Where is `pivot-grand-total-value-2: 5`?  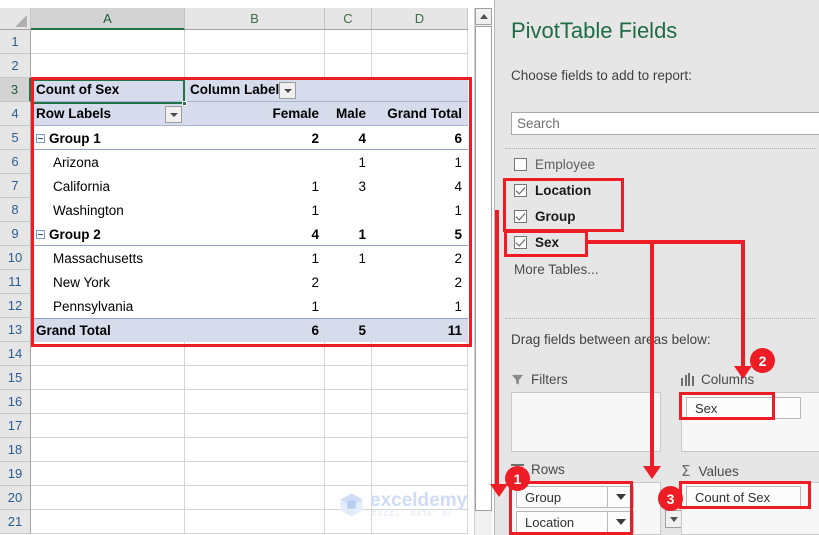 pivot-grand-total-value-2: 5 is located at coordinates (348, 330).